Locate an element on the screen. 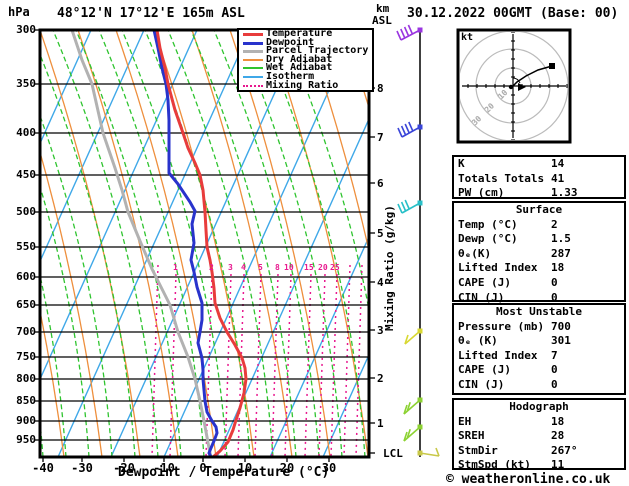  hodograph-dot-marker is located at coordinates (511, 87).